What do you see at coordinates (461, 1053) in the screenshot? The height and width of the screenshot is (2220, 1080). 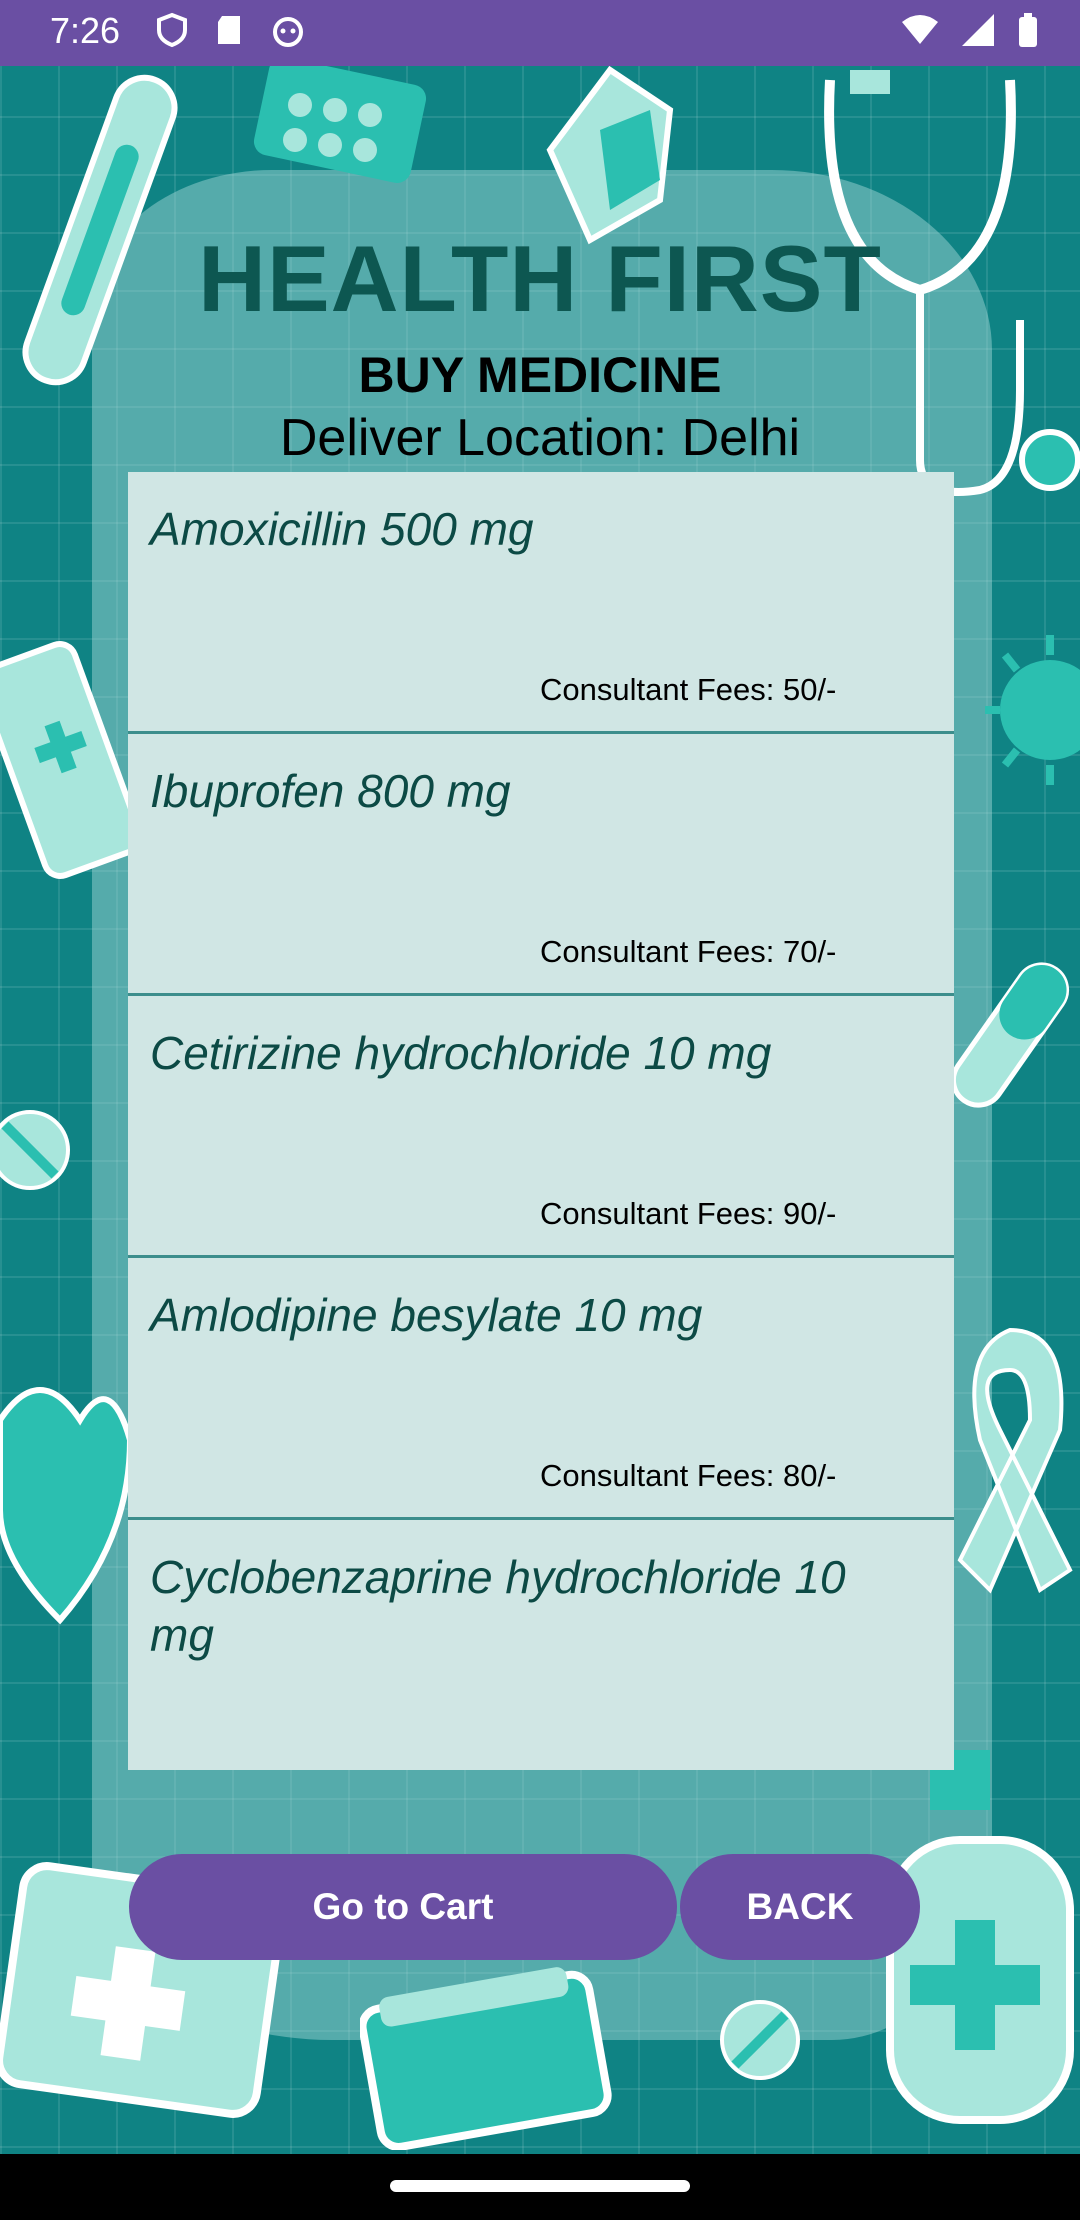 I see `medicine-name: Cetirizine hydrochloride 10 mg` at bounding box center [461, 1053].